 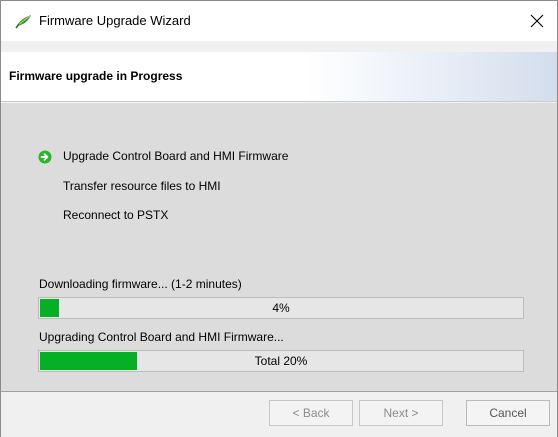 What do you see at coordinates (279, 77) in the screenshot?
I see `wizard-header: Firmware upgrade in Progress` at bounding box center [279, 77].